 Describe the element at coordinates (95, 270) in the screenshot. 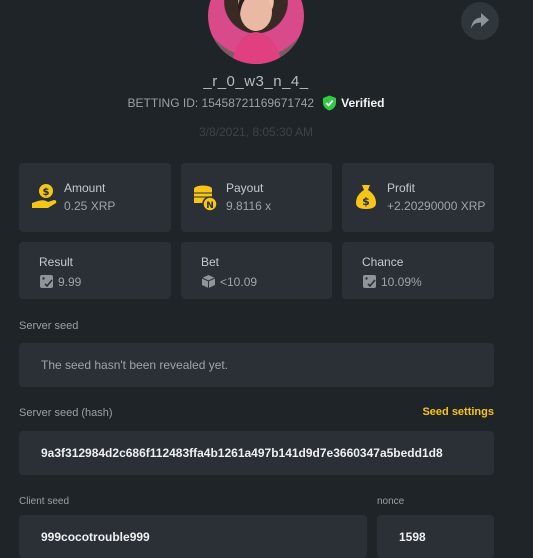

I see `result-card: Result 9.99` at that location.